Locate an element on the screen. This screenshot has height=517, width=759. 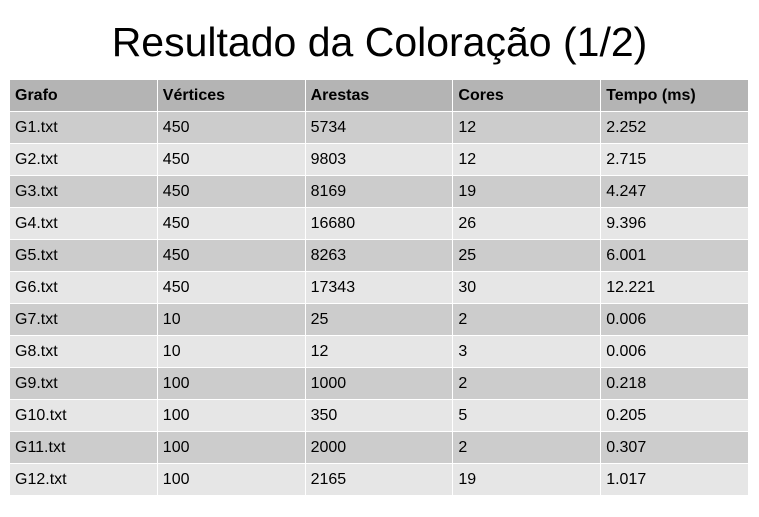
cell-grafo: G7.txt is located at coordinates (83, 319).